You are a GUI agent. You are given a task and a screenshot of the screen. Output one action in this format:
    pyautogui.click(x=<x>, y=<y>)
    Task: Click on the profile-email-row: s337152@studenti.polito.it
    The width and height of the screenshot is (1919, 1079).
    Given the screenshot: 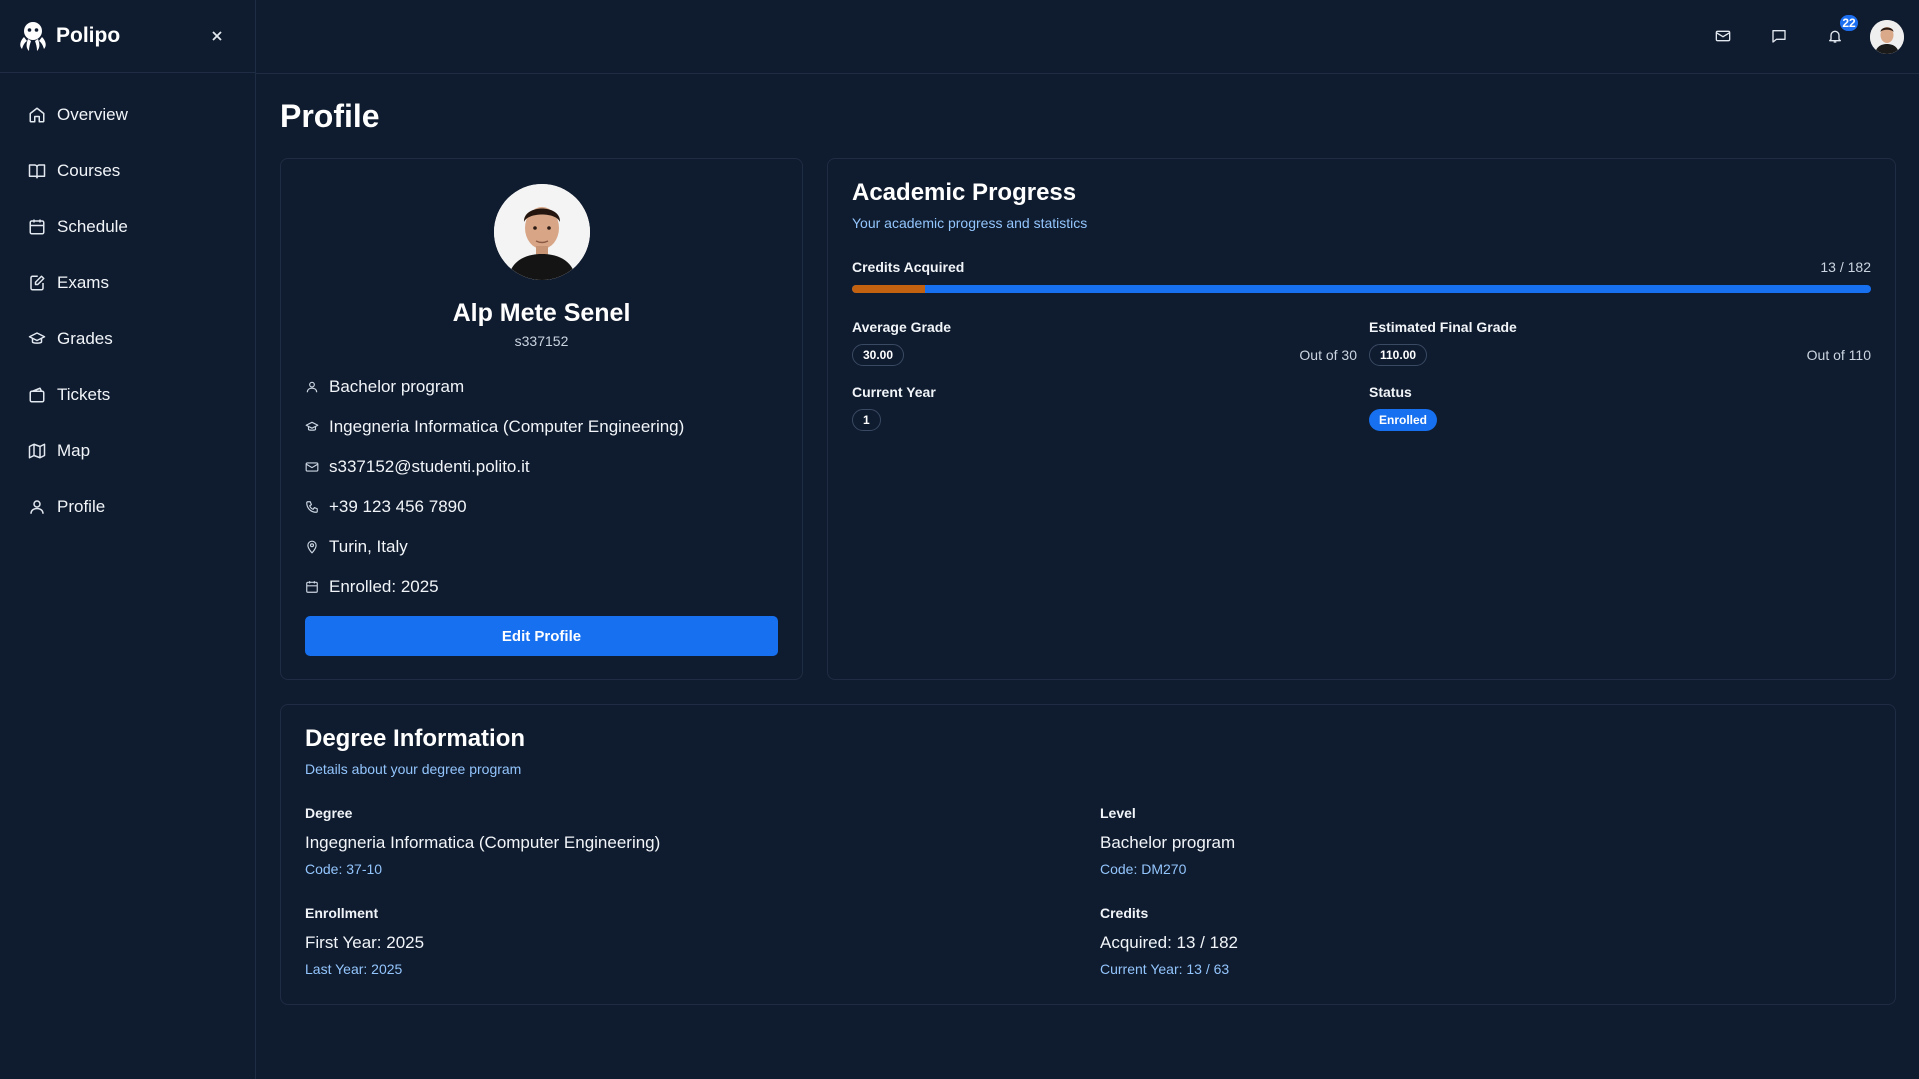 What is the action you would take?
    pyautogui.click(x=417, y=467)
    